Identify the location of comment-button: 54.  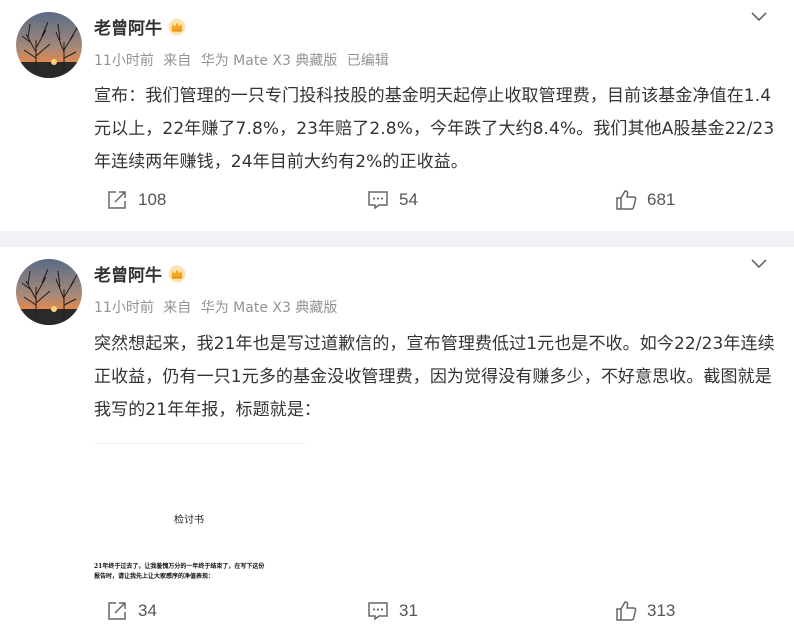
(392, 200).